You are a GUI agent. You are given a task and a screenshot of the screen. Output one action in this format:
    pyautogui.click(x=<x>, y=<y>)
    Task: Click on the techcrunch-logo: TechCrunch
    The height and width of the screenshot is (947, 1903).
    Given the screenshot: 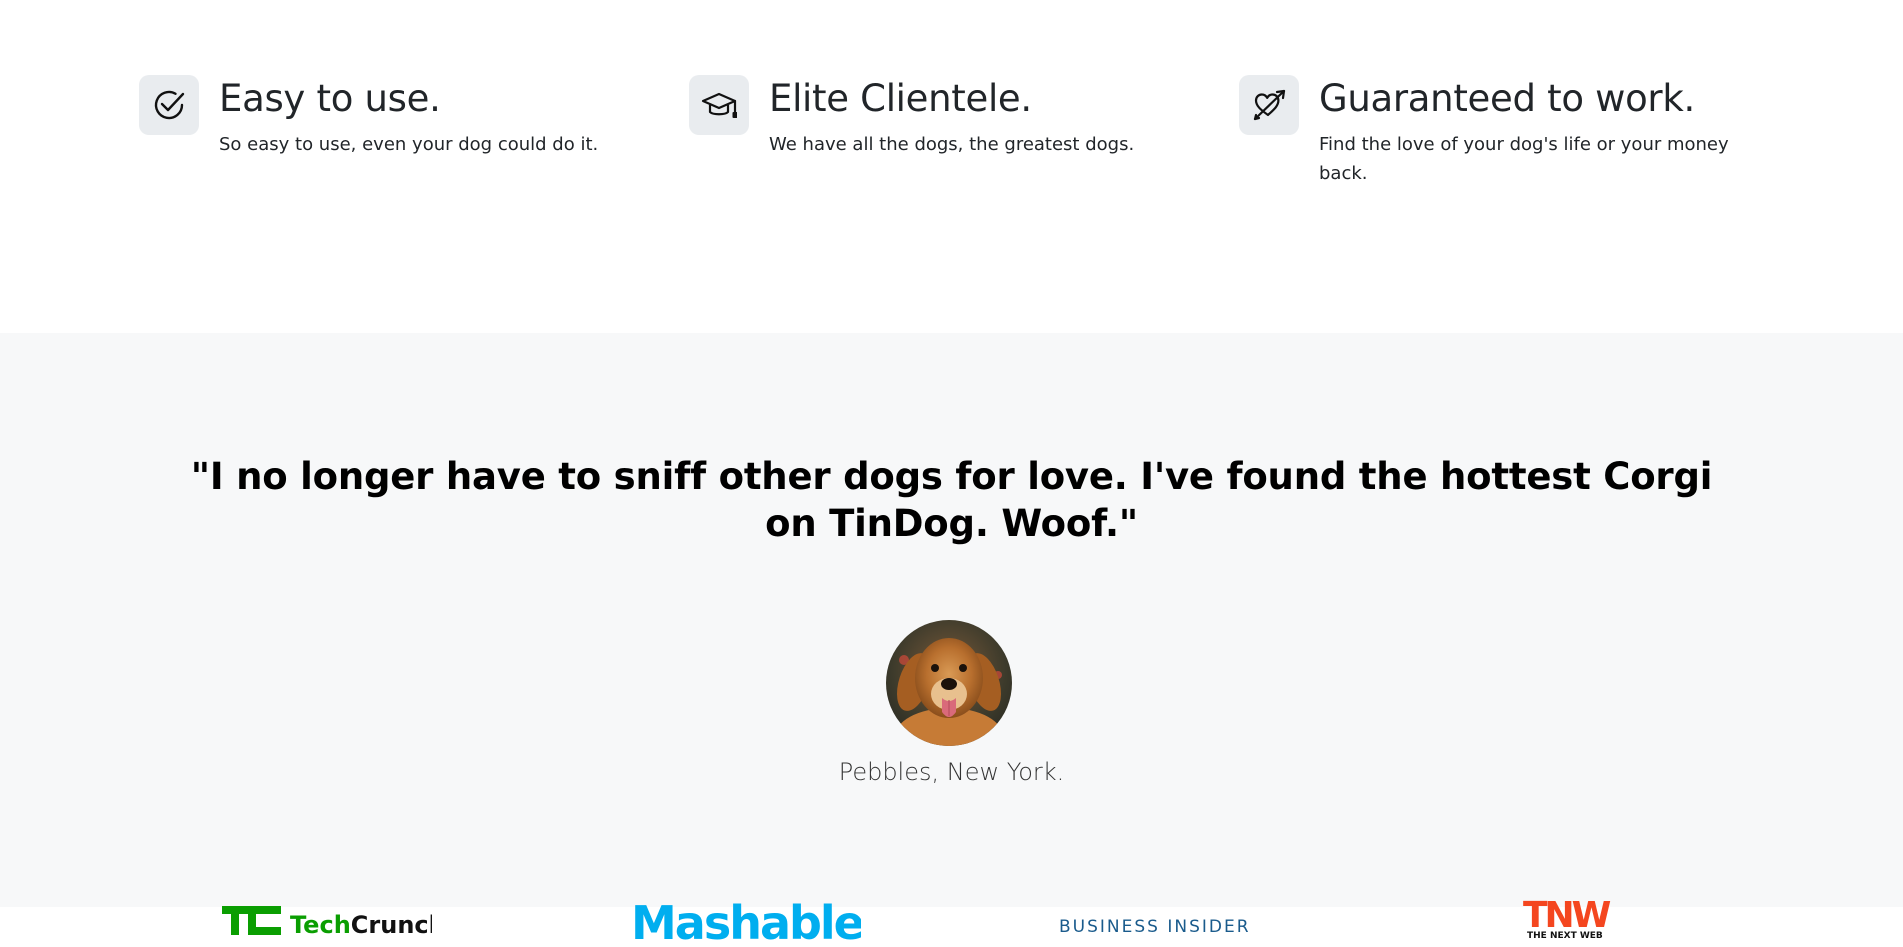 What is the action you would take?
    pyautogui.click(x=334, y=922)
    